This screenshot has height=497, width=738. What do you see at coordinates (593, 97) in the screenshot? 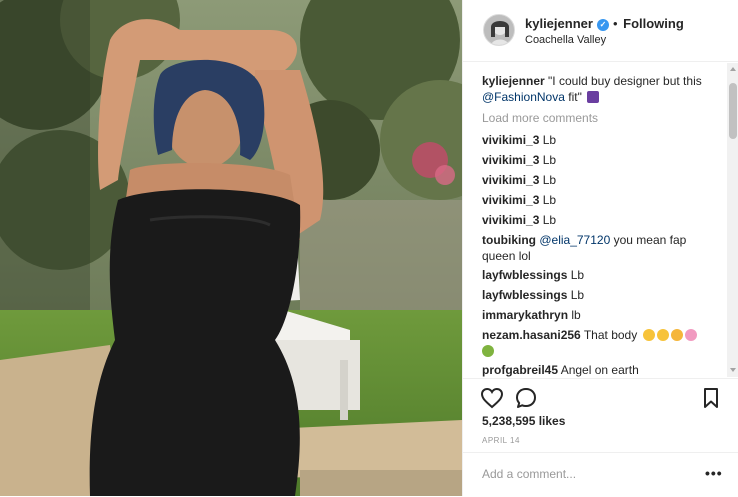
I see `purple-dress-emoji` at bounding box center [593, 97].